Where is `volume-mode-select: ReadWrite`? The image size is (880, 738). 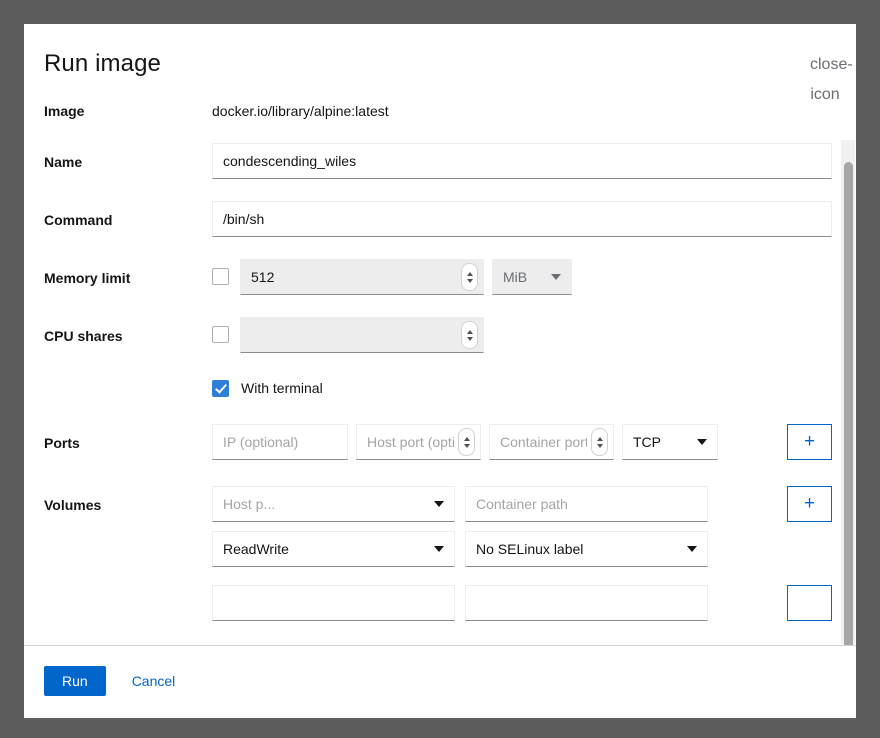
volume-mode-select: ReadWrite is located at coordinates (333, 549).